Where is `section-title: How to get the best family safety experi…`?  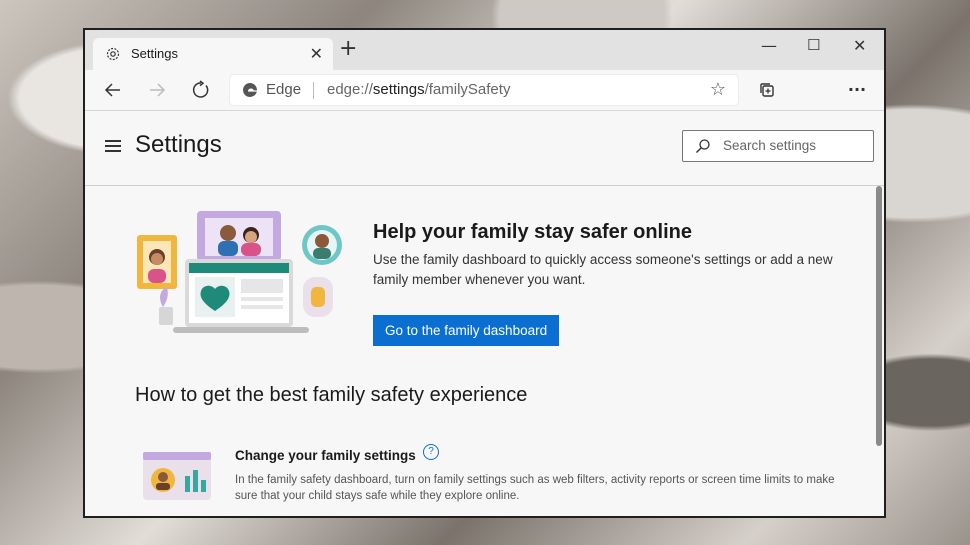
section-title: How to get the best family safety experi… is located at coordinates (331, 395).